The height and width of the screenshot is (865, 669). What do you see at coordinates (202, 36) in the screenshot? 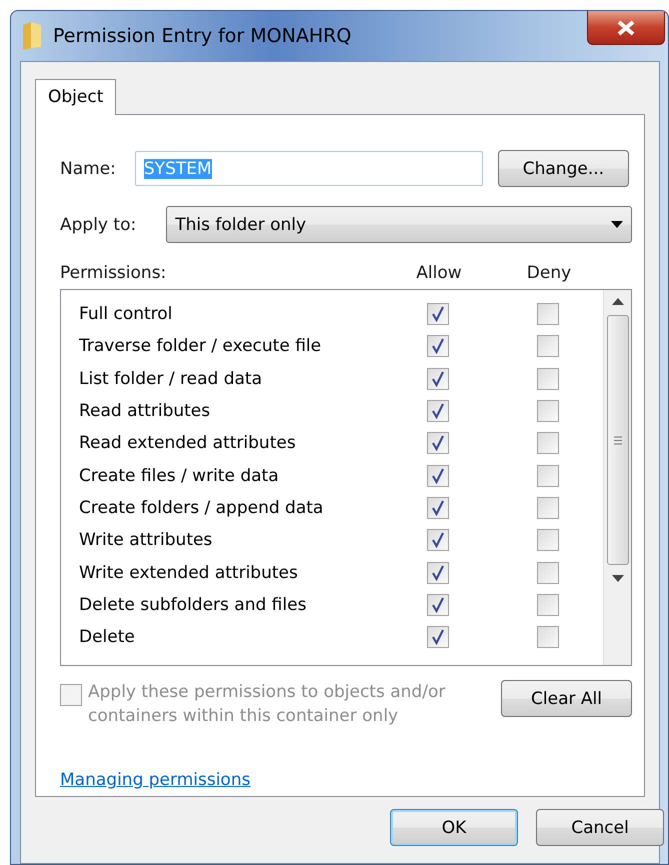
I see `window-title: Permission Entry for MONAHRQ` at bounding box center [202, 36].